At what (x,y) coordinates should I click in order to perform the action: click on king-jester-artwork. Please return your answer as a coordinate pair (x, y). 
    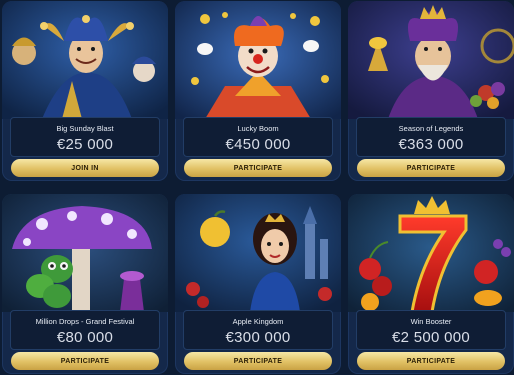
    Looking at the image, I should click on (431, 60).